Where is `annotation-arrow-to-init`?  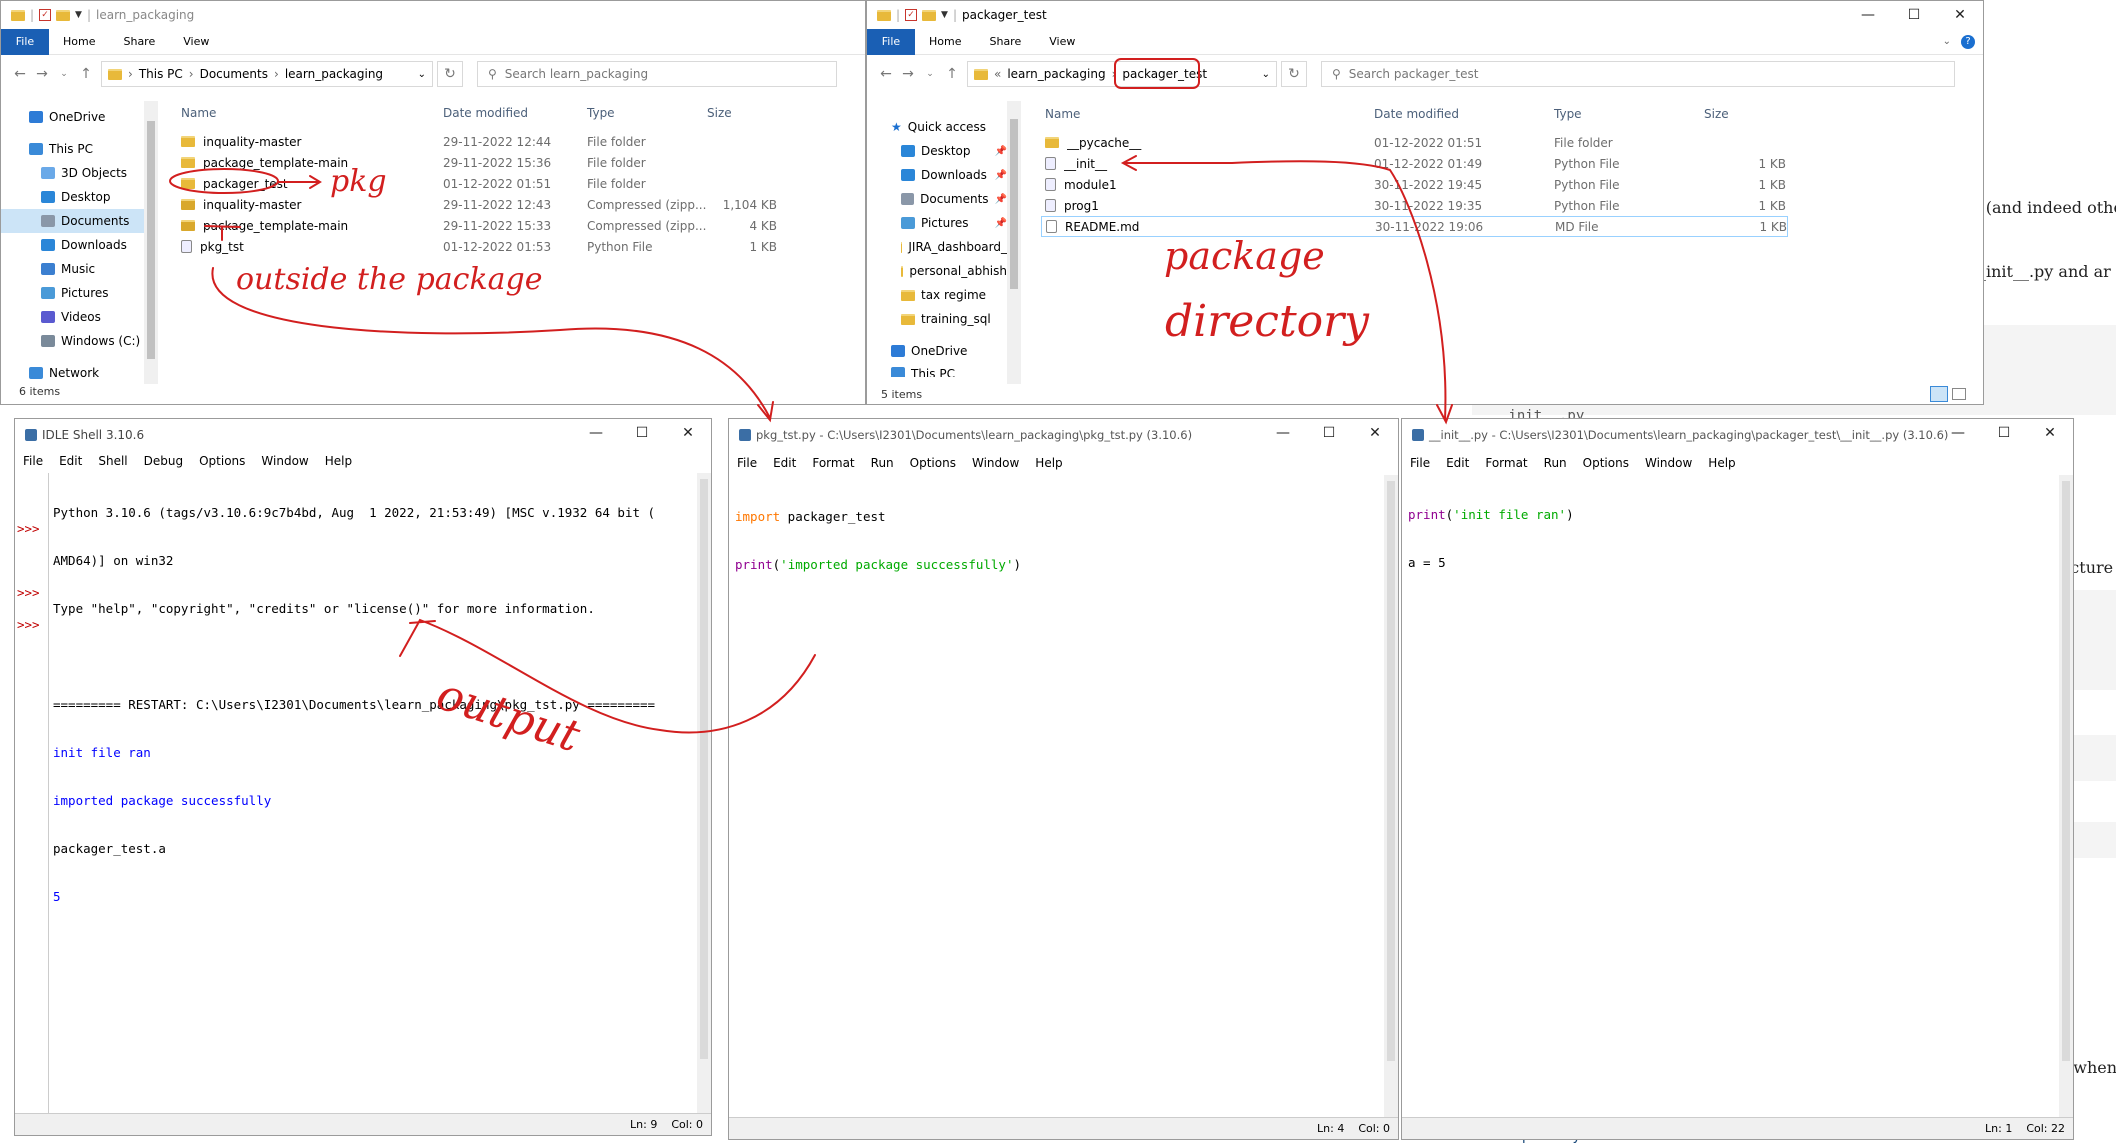
annotation-arrow-to-init is located at coordinates (1286, 290).